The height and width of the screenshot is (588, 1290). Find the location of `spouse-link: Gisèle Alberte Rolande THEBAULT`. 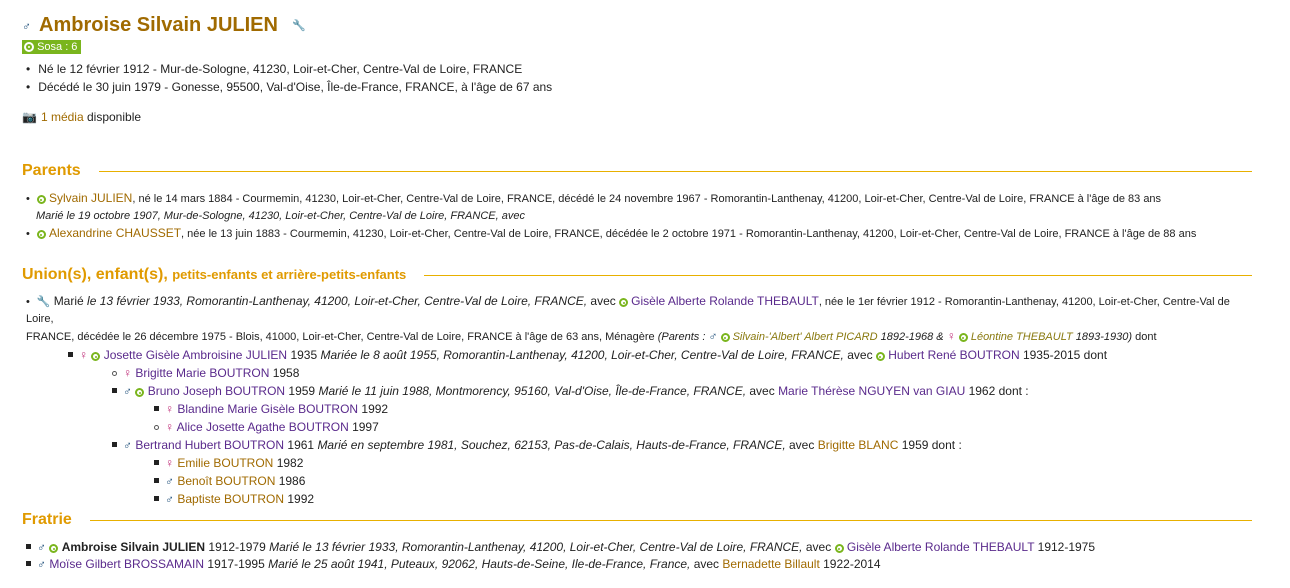

spouse-link: Gisèle Alberte Rolande THEBAULT is located at coordinates (725, 301).